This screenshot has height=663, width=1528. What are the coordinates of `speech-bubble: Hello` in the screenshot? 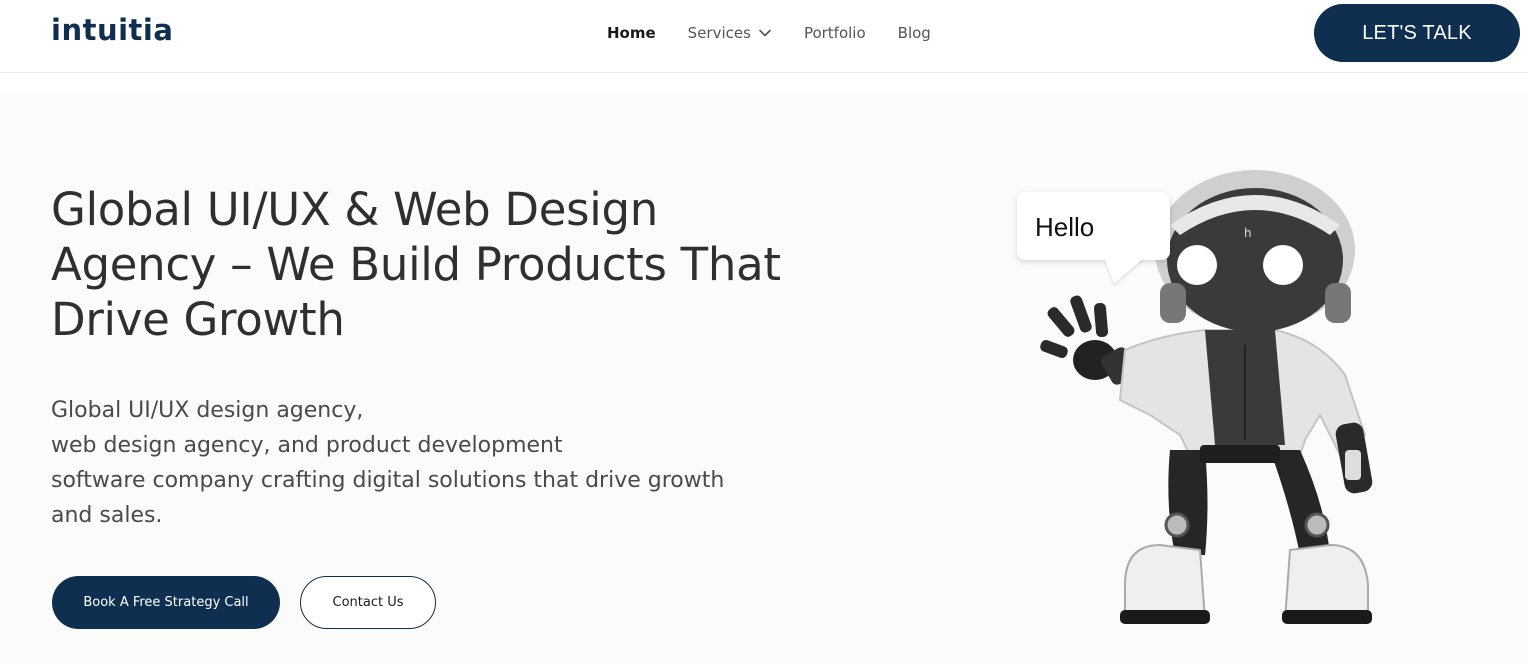 It's located at (1093, 226).